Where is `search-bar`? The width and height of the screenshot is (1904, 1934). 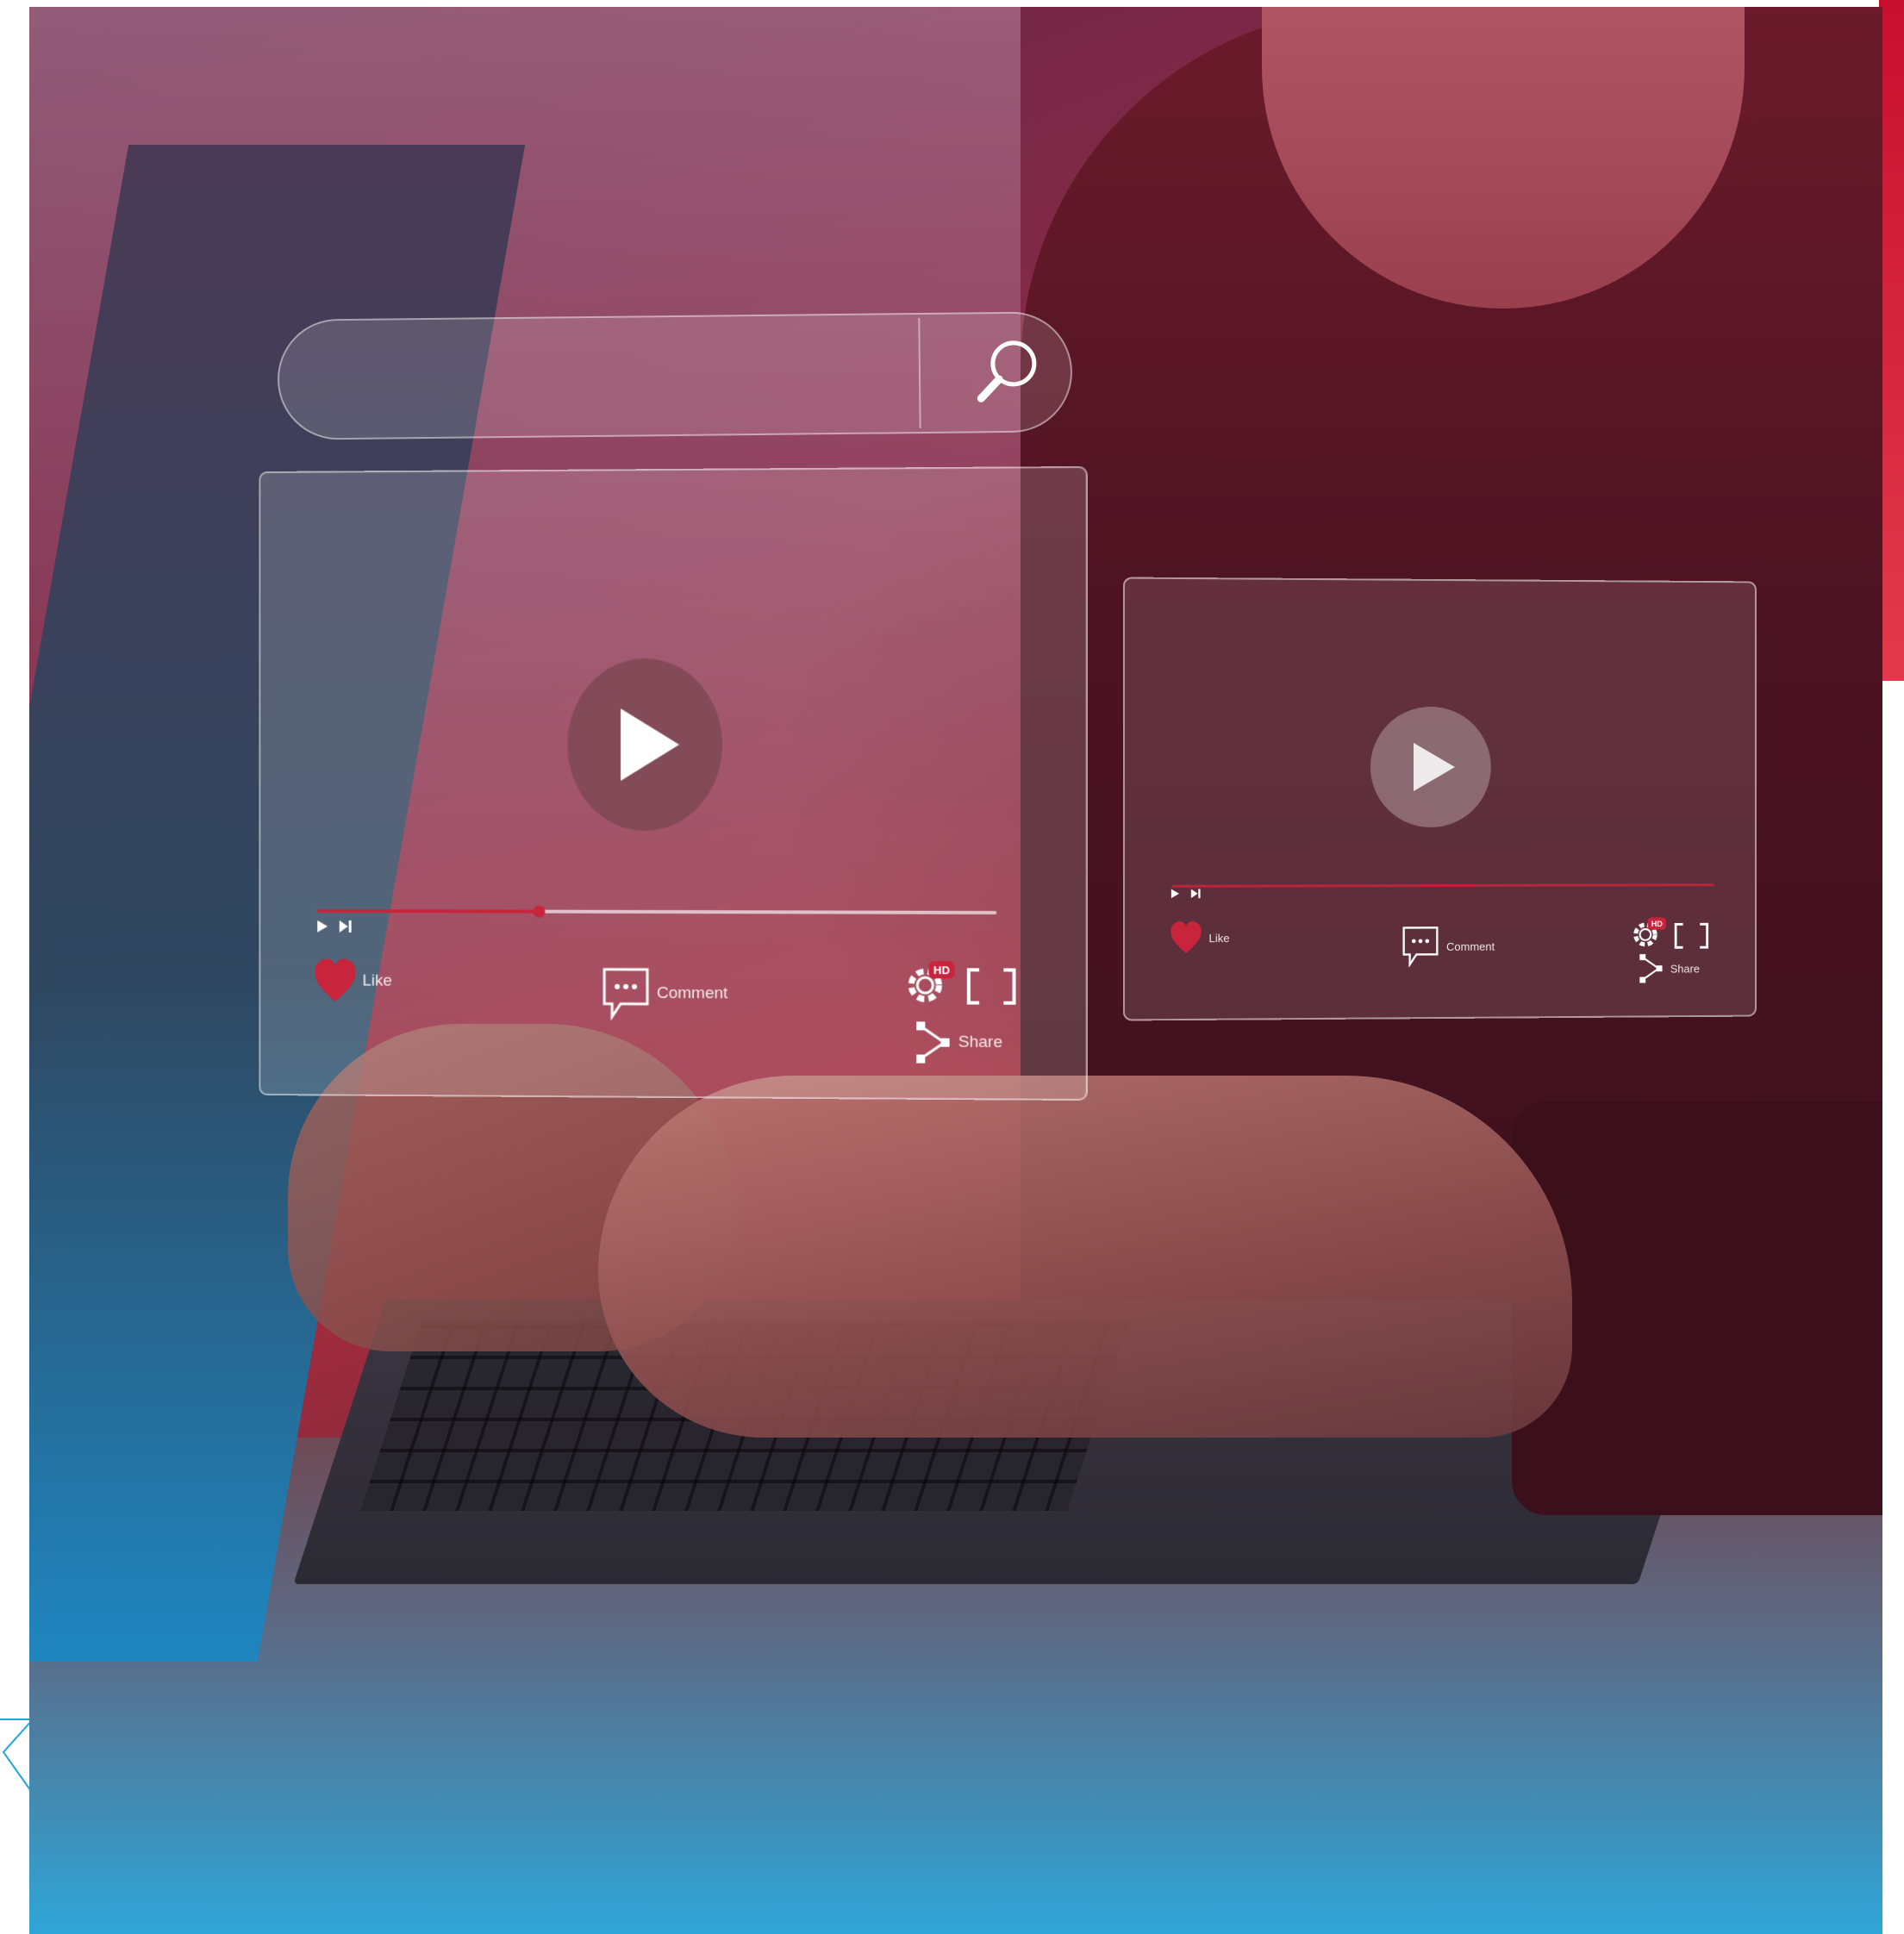
search-bar is located at coordinates (675, 375).